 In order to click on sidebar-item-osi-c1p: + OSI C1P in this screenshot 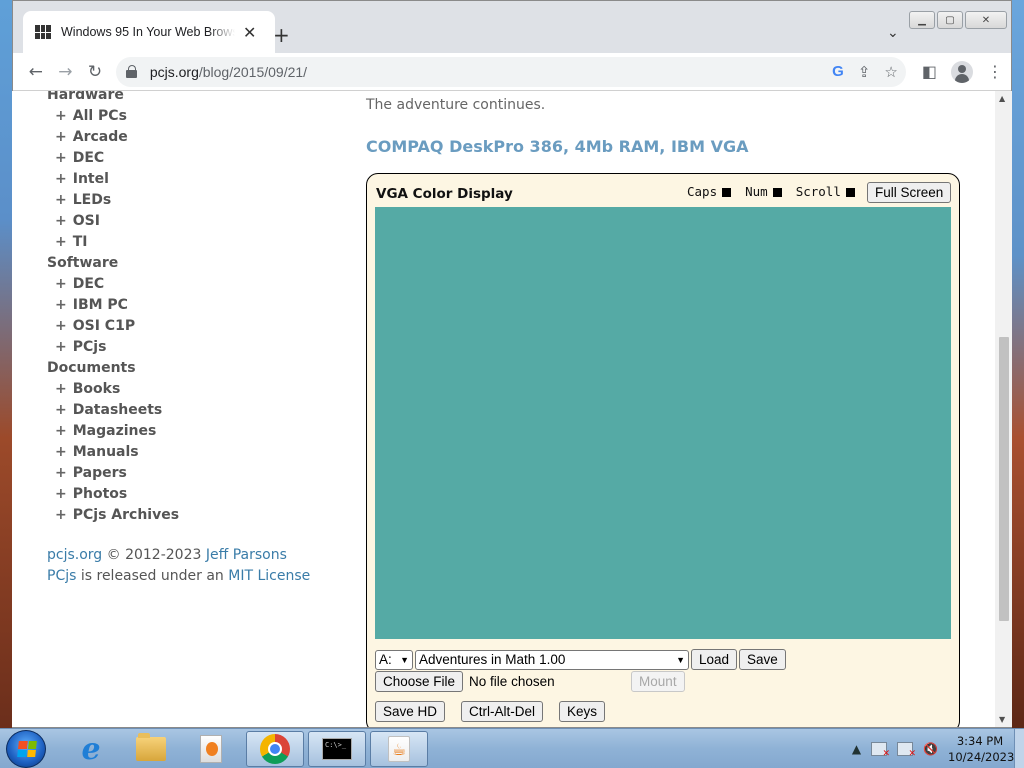, I will do `click(197, 326)`.